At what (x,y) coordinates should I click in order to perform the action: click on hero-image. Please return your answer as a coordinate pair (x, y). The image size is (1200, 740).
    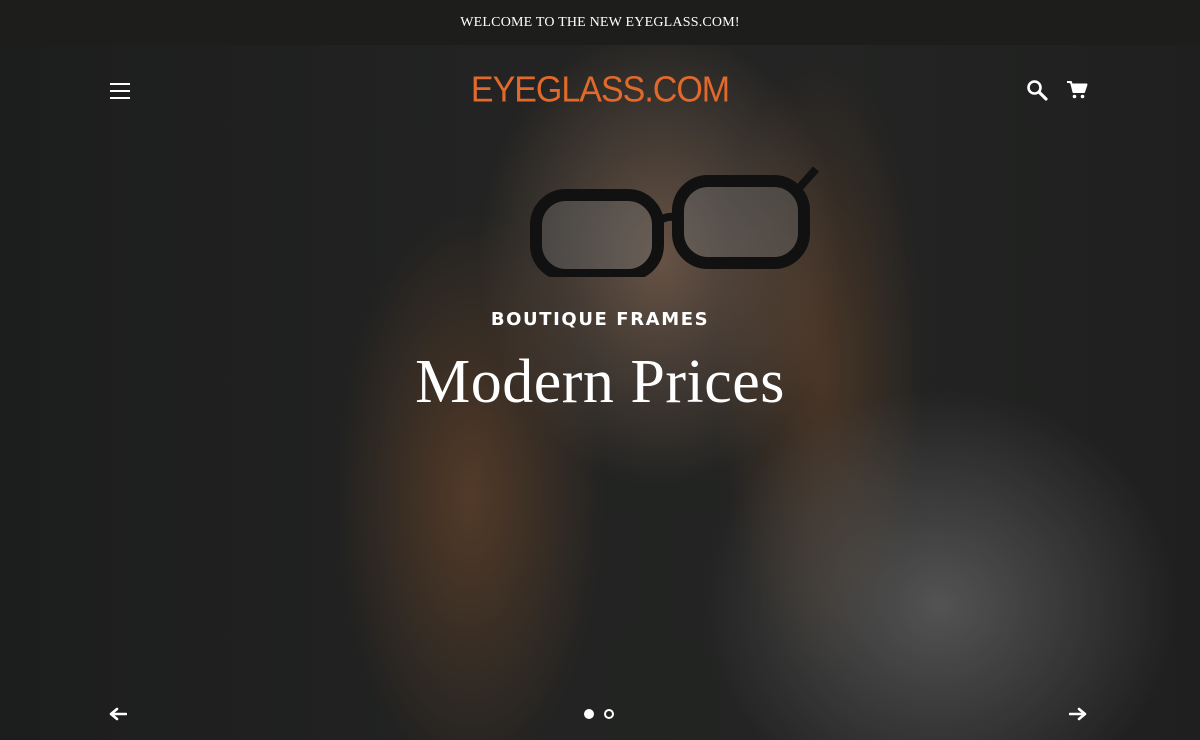
    Looking at the image, I should click on (674, 221).